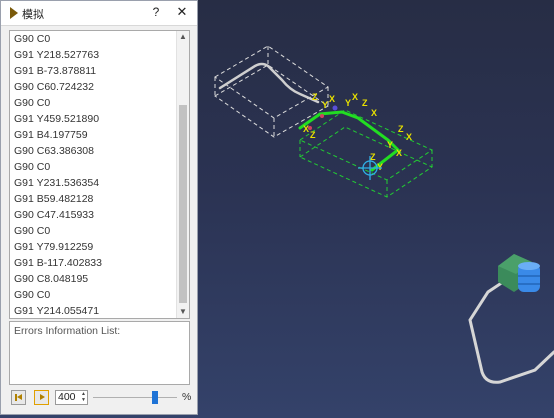 Image resolution: width=554 pixels, height=418 pixels. I want to click on speed-spinner: ▲ ▼, so click(83, 397).